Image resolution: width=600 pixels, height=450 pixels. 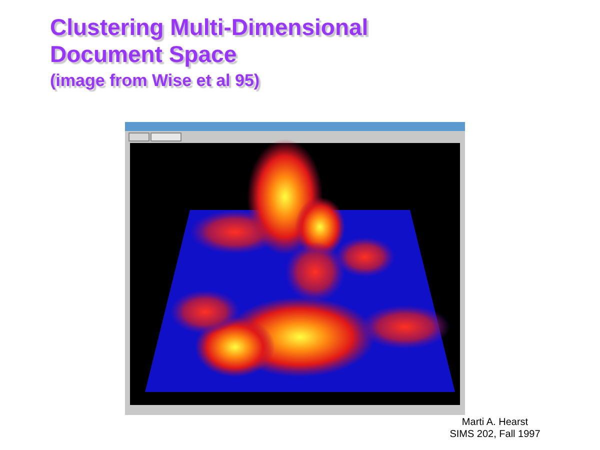 I want to click on slide-subtitle: (image from Wise et al 95), so click(x=155, y=81).